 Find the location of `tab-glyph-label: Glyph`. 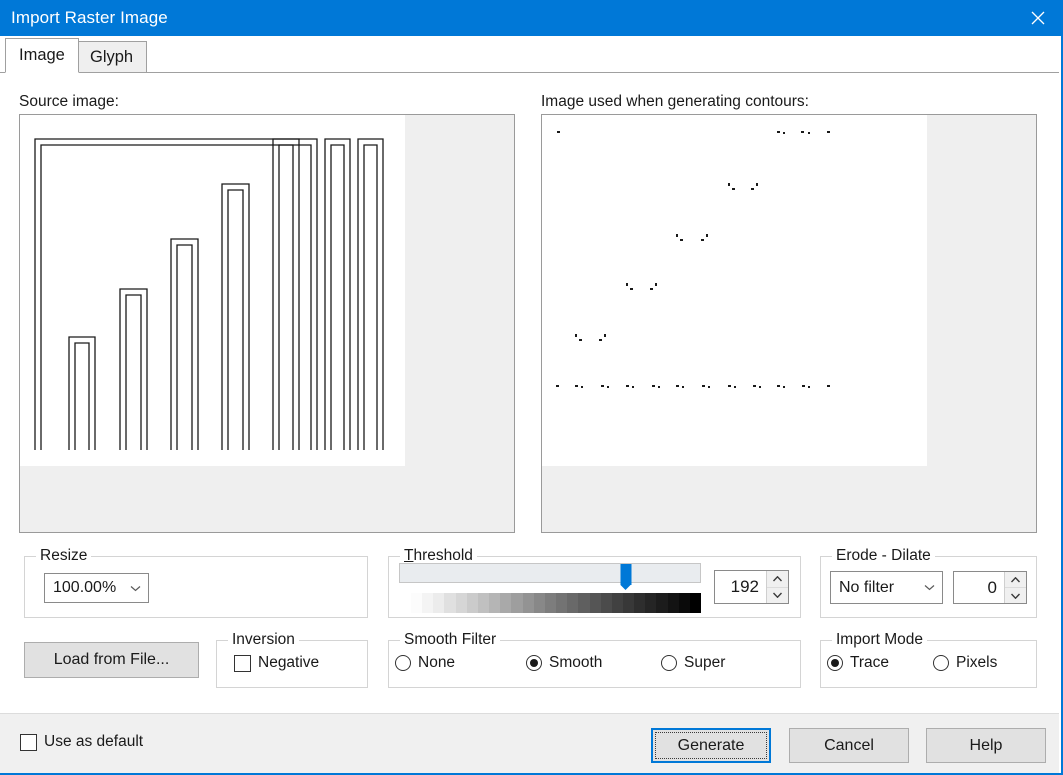

tab-glyph-label: Glyph is located at coordinates (112, 56).